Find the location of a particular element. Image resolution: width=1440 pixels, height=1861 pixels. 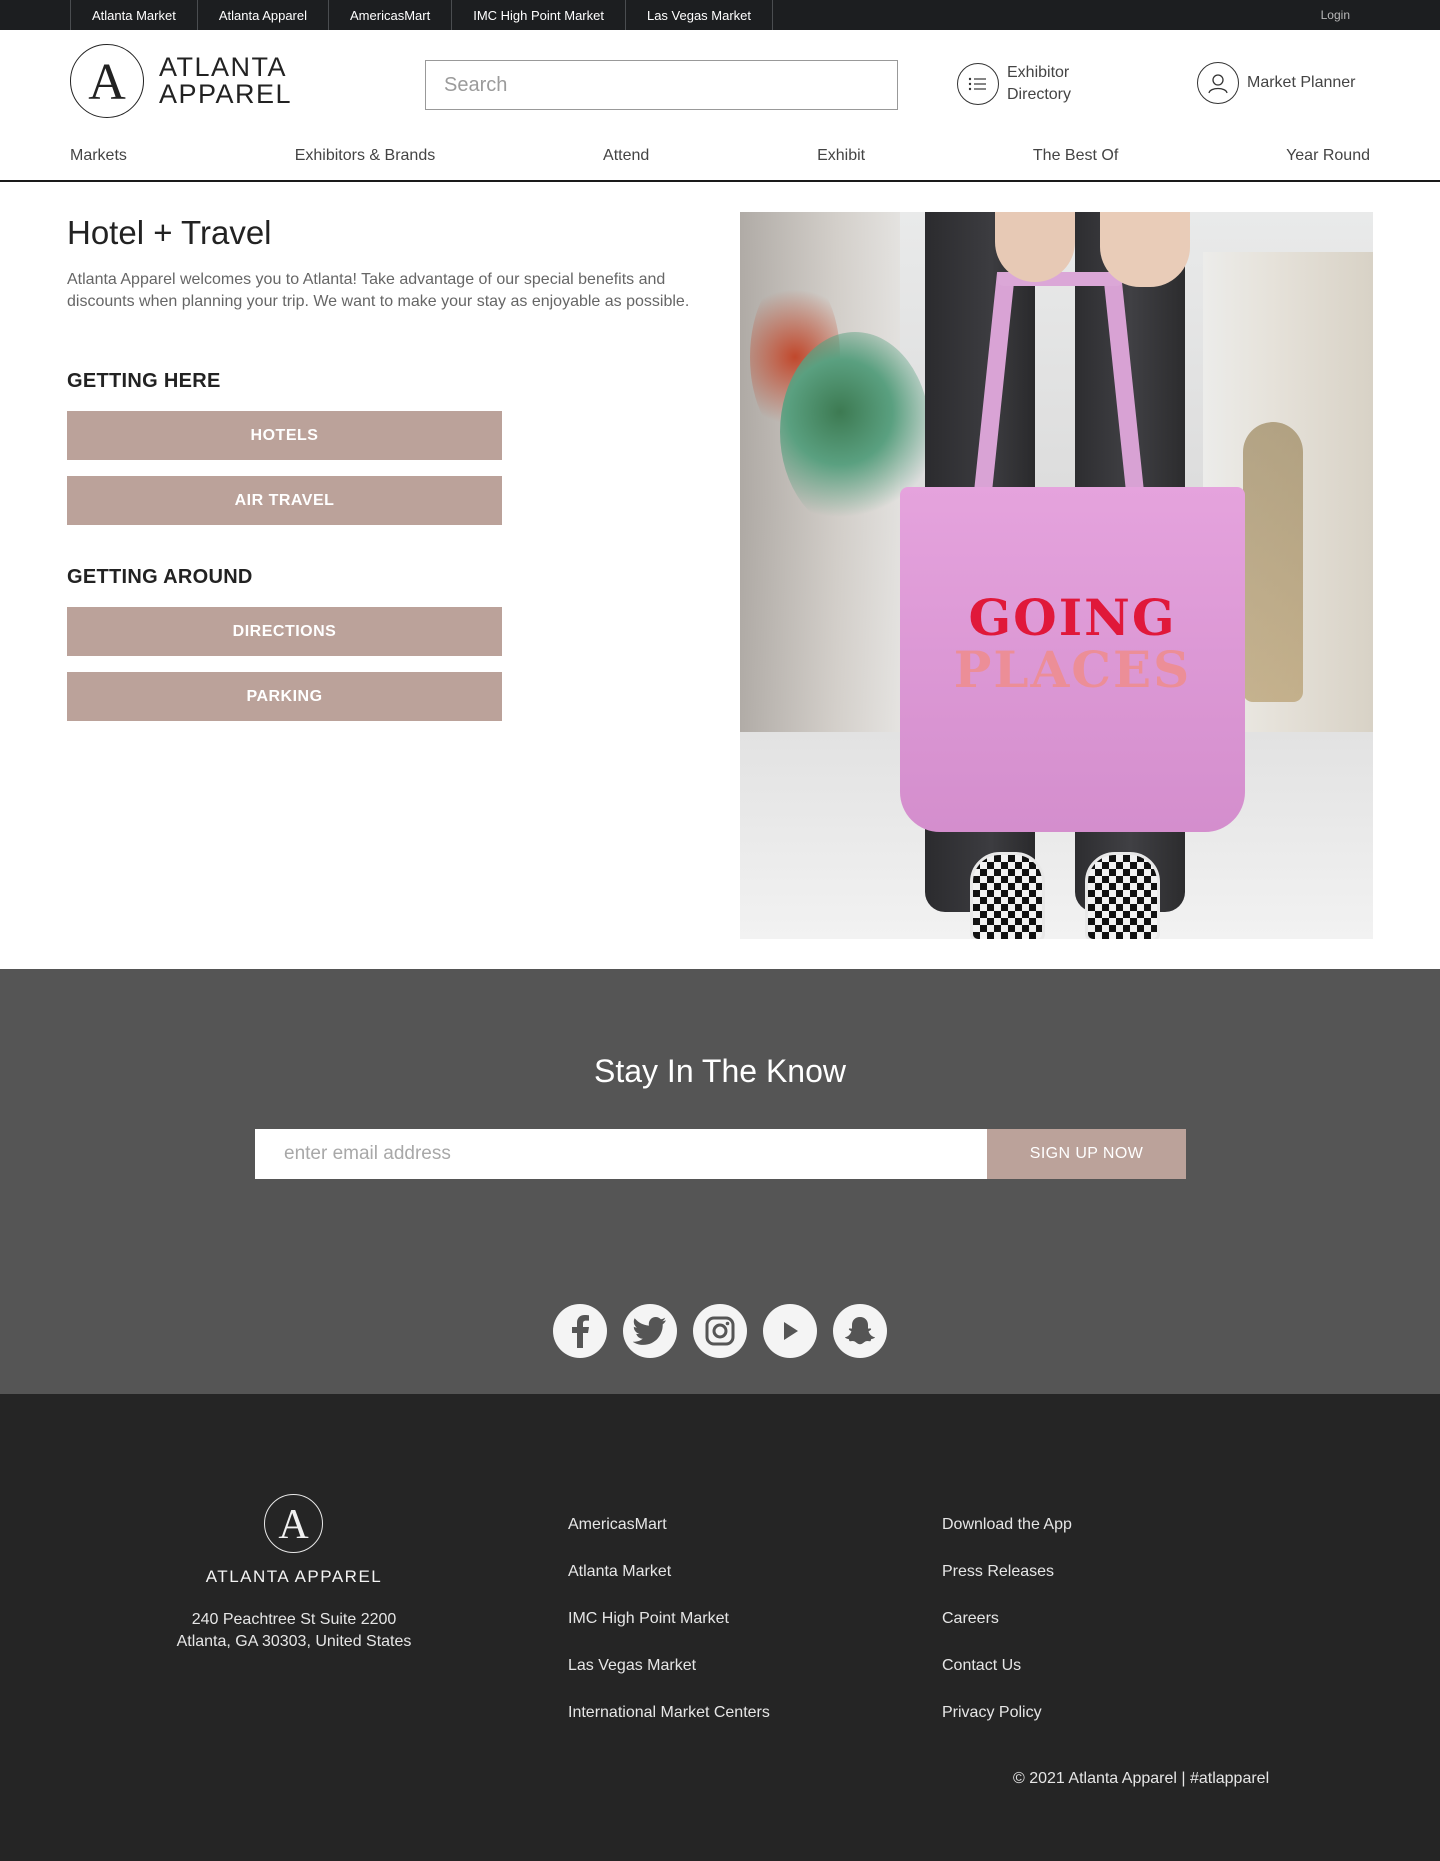

hotels-button: HOTELS is located at coordinates (284, 435).